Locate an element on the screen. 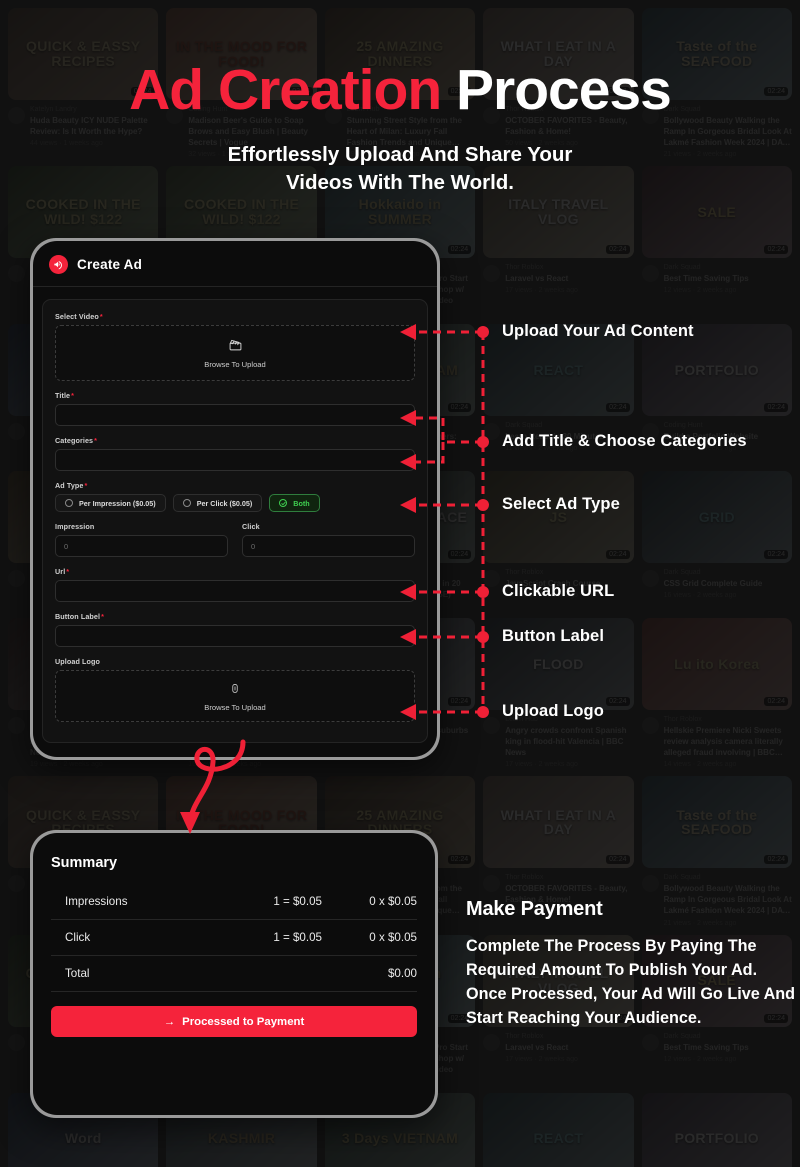  summary-row-amount: $0.00 is located at coordinates (402, 973).